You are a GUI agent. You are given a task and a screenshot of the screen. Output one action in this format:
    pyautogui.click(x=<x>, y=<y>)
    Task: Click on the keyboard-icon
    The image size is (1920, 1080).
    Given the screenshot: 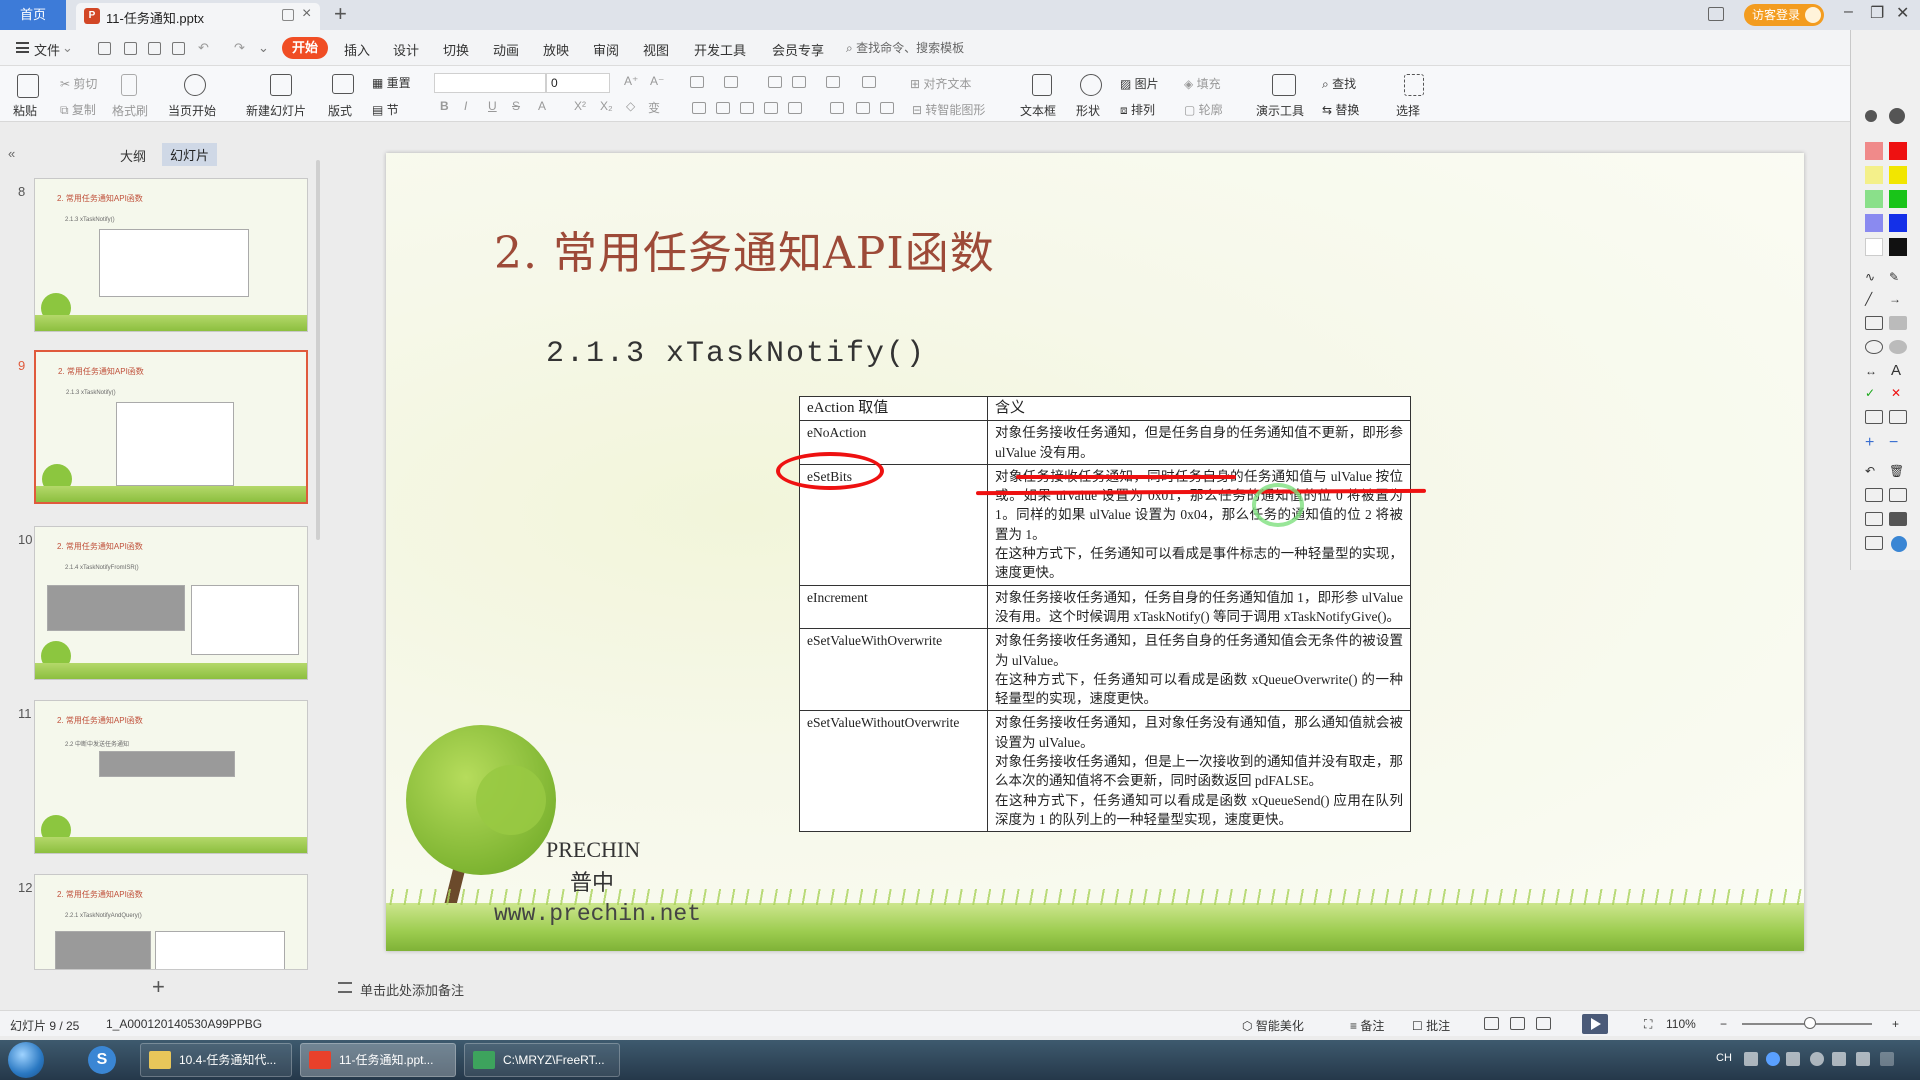 What is the action you would take?
    pyautogui.click(x=1751, y=1059)
    